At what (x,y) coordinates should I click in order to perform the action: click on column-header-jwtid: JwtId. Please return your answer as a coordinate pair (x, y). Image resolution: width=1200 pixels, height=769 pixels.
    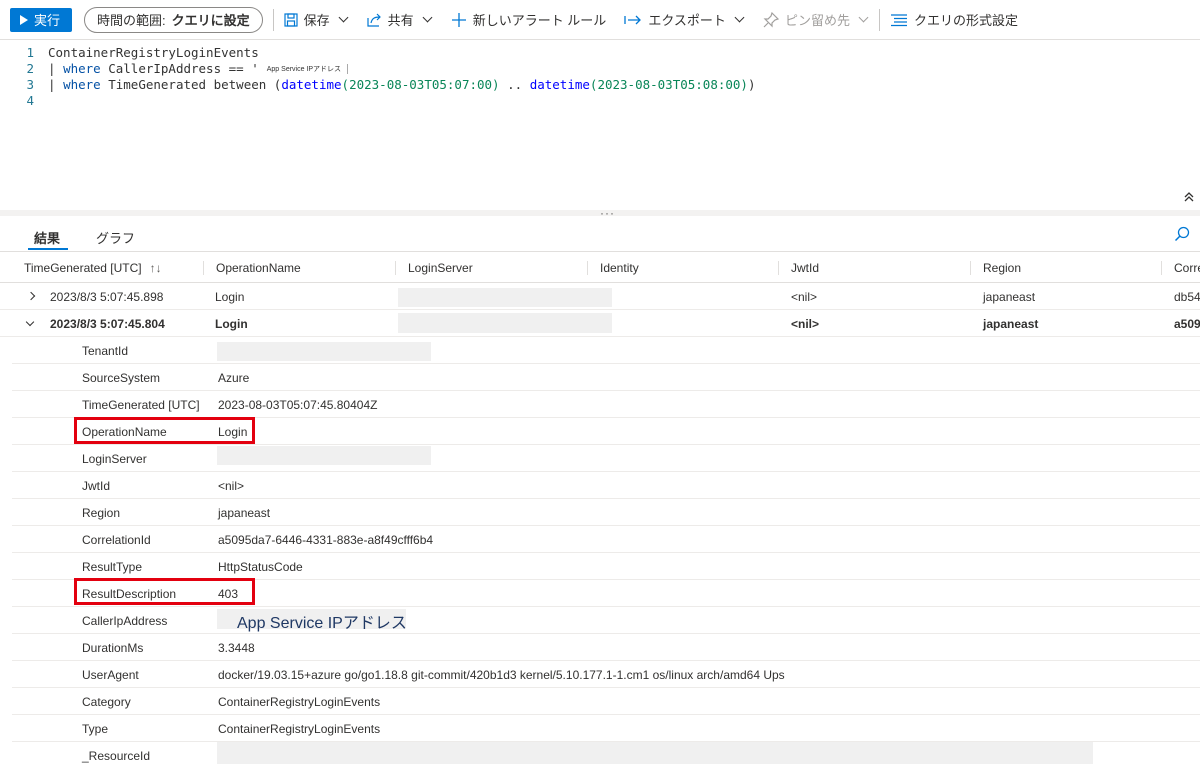
    Looking at the image, I should click on (799, 268).